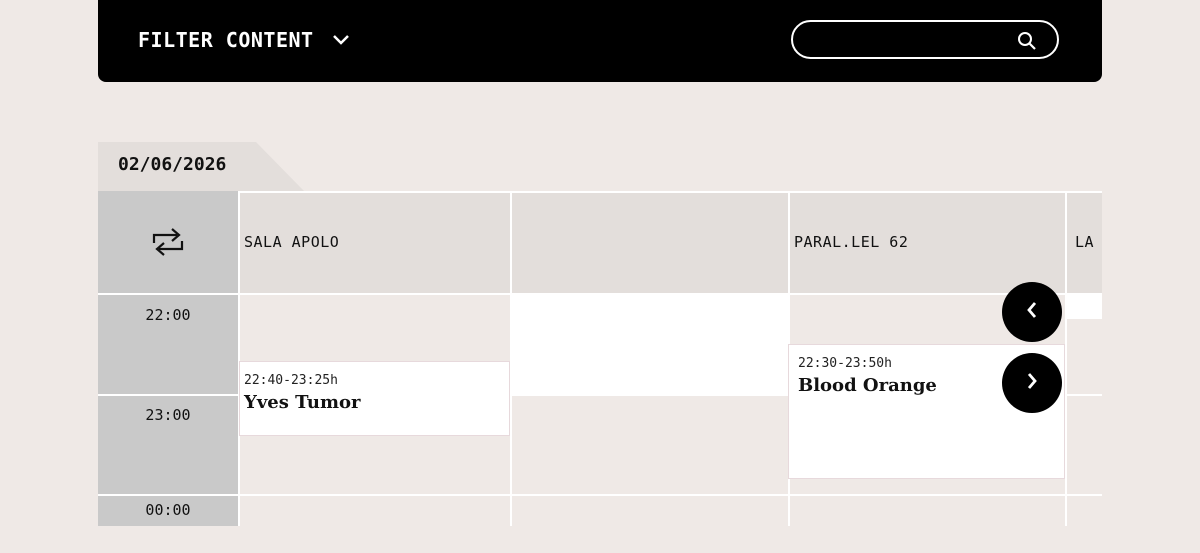  What do you see at coordinates (909, 41) in the screenshot?
I see `search-input` at bounding box center [909, 41].